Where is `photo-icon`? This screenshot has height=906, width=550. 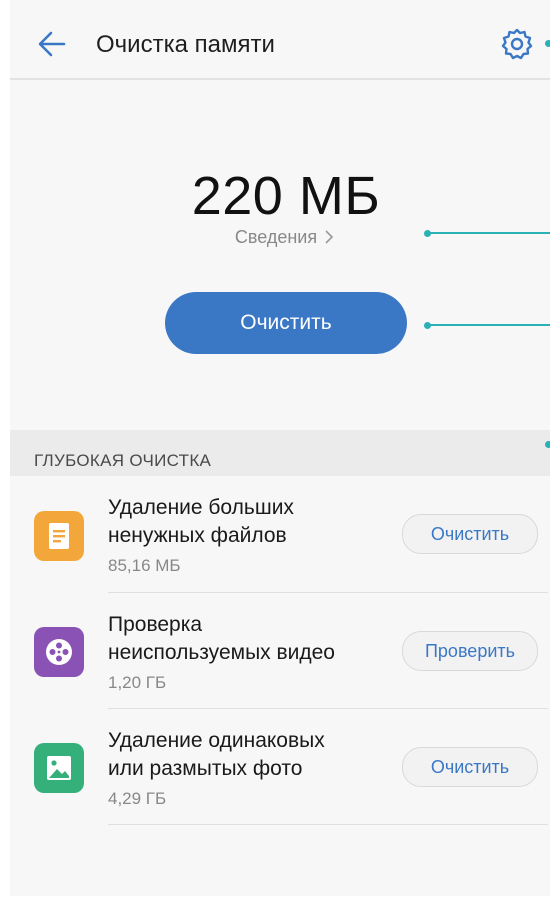
photo-icon is located at coordinates (59, 768).